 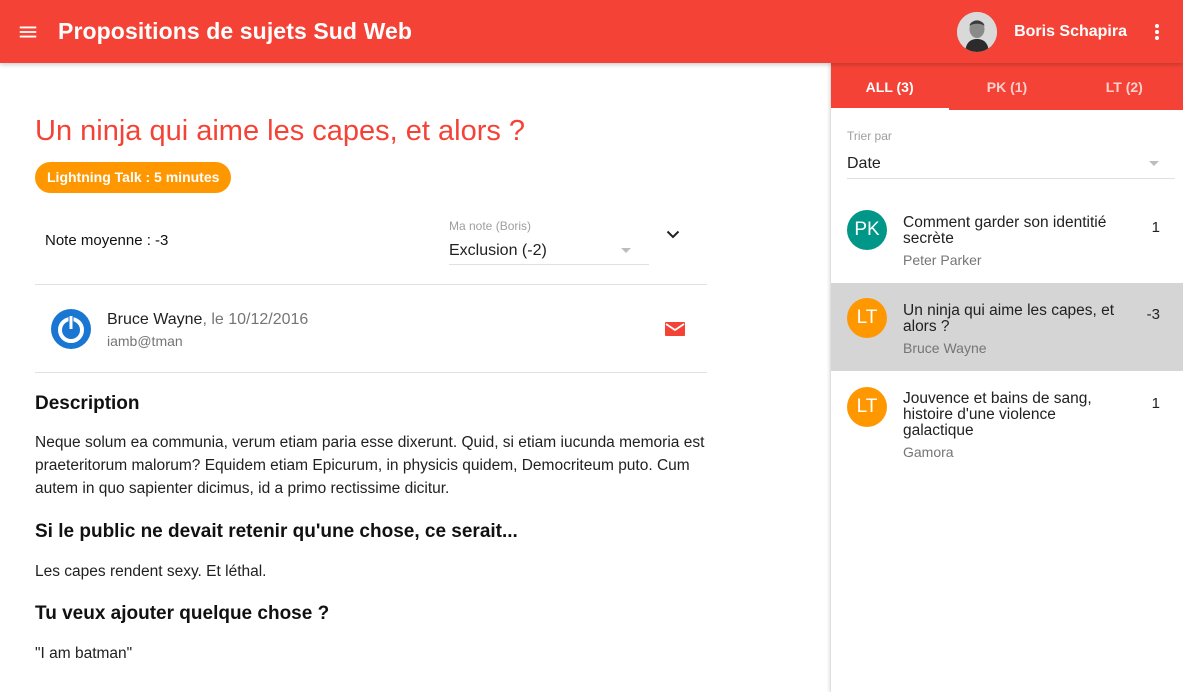 What do you see at coordinates (155, 319) in the screenshot?
I see `author-name-text: Bruce Wayne` at bounding box center [155, 319].